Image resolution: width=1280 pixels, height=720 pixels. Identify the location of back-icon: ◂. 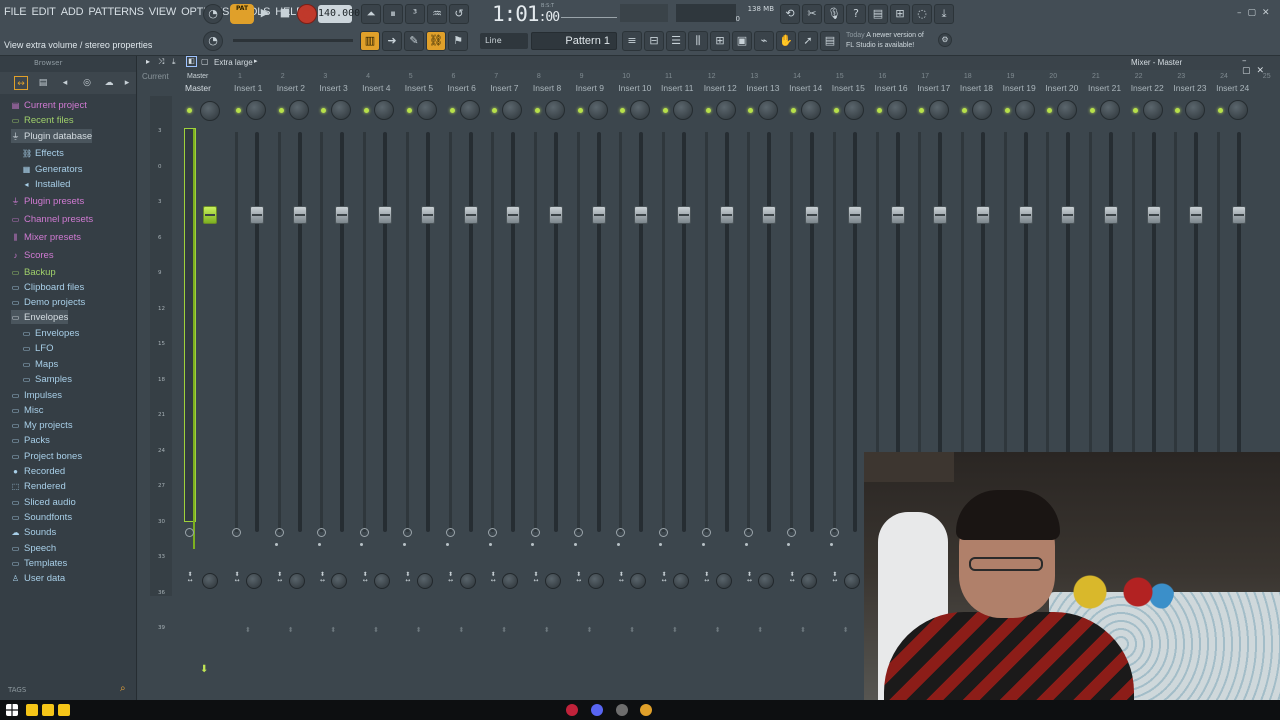
(65, 83).